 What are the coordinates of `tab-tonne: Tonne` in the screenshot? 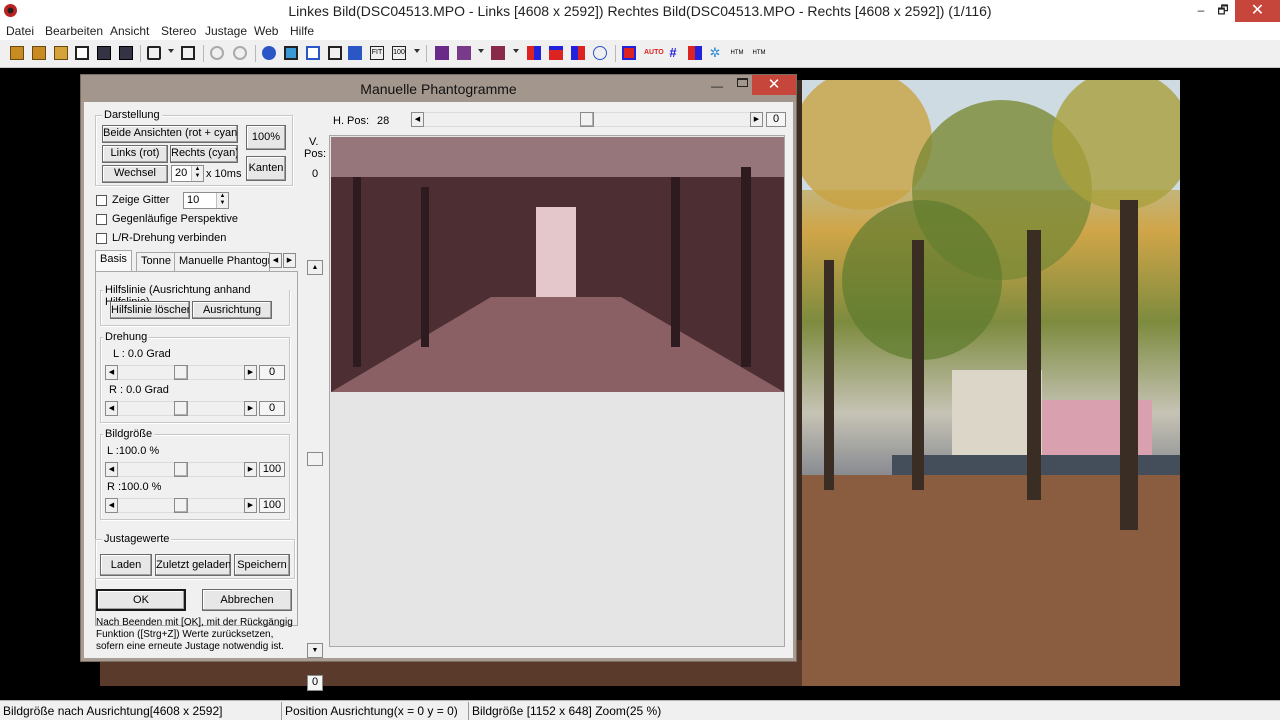 It's located at (156, 261).